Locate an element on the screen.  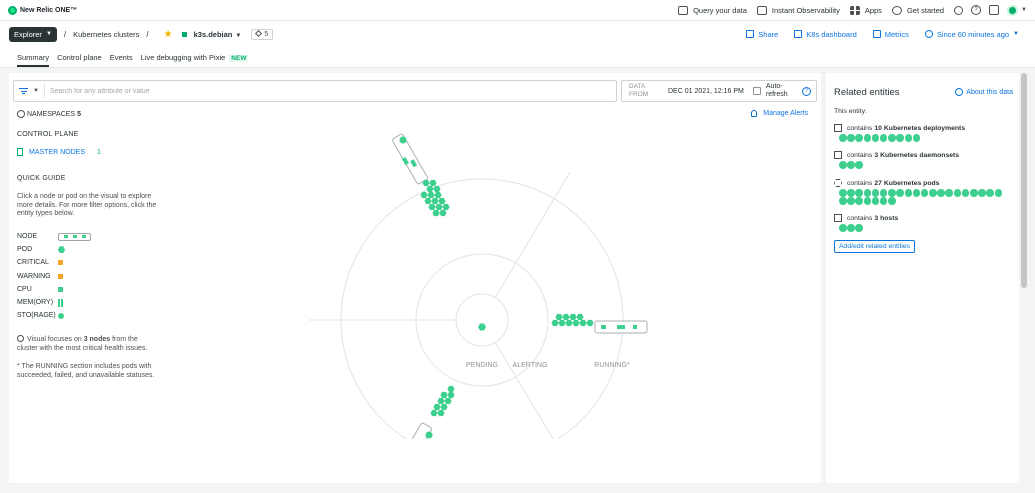
tab-summary: Summary is located at coordinates (33, 60).